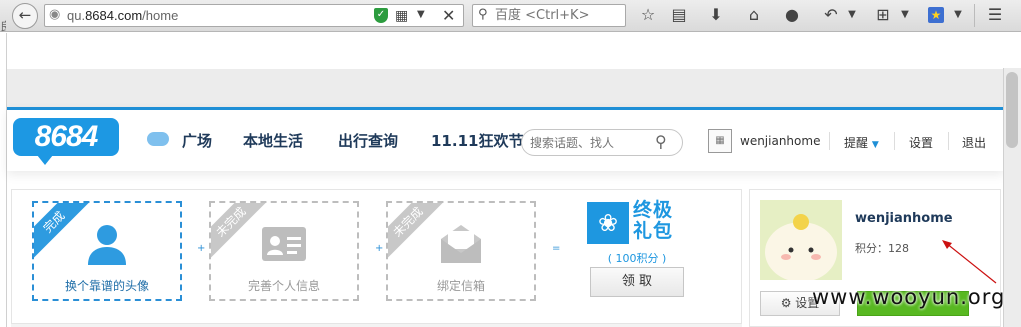  I want to click on profile-score: 积分：128, so click(882, 248).